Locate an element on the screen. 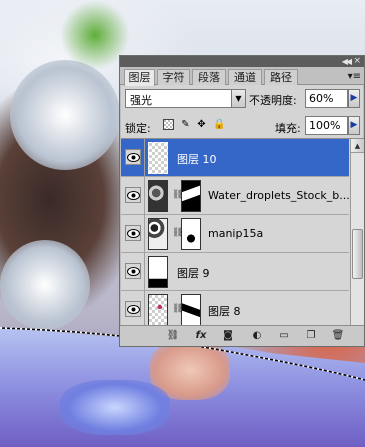  close-icon: × is located at coordinates (357, 61).